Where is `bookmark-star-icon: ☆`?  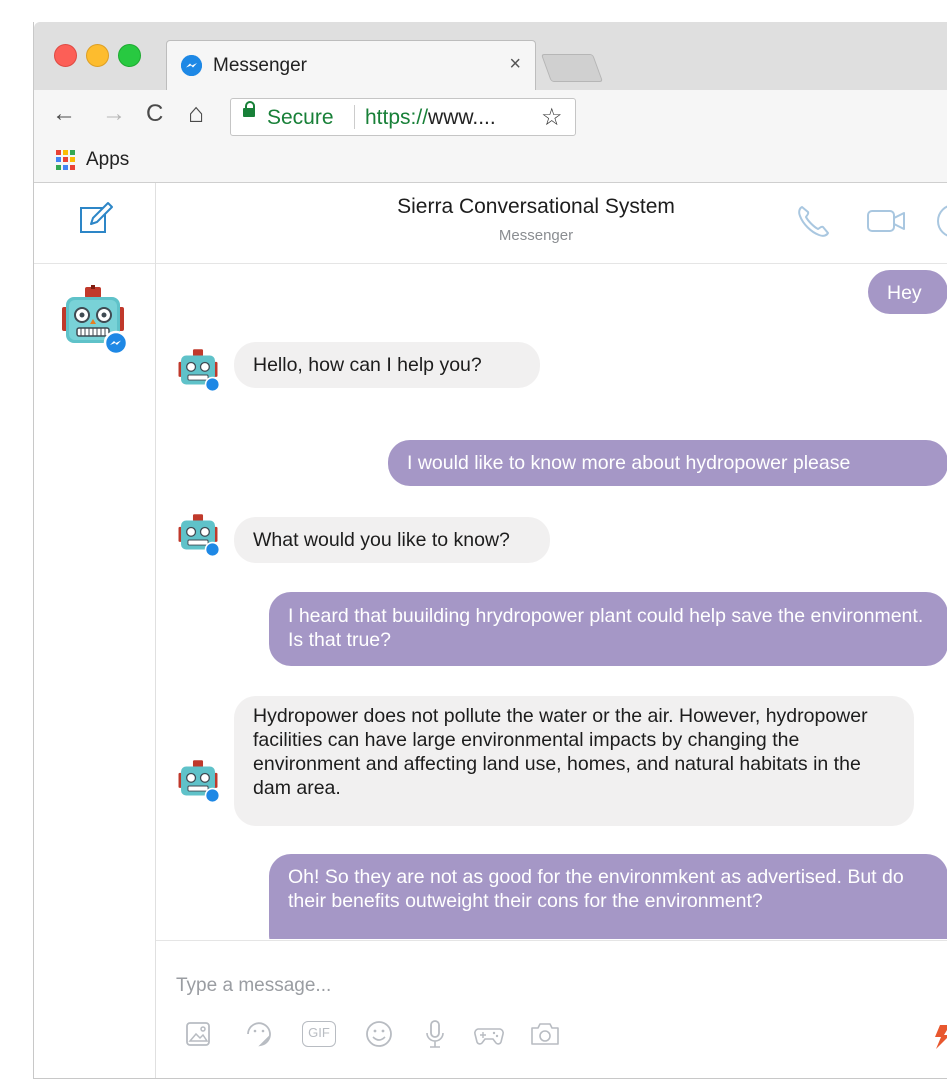 bookmark-star-icon: ☆ is located at coordinates (552, 117).